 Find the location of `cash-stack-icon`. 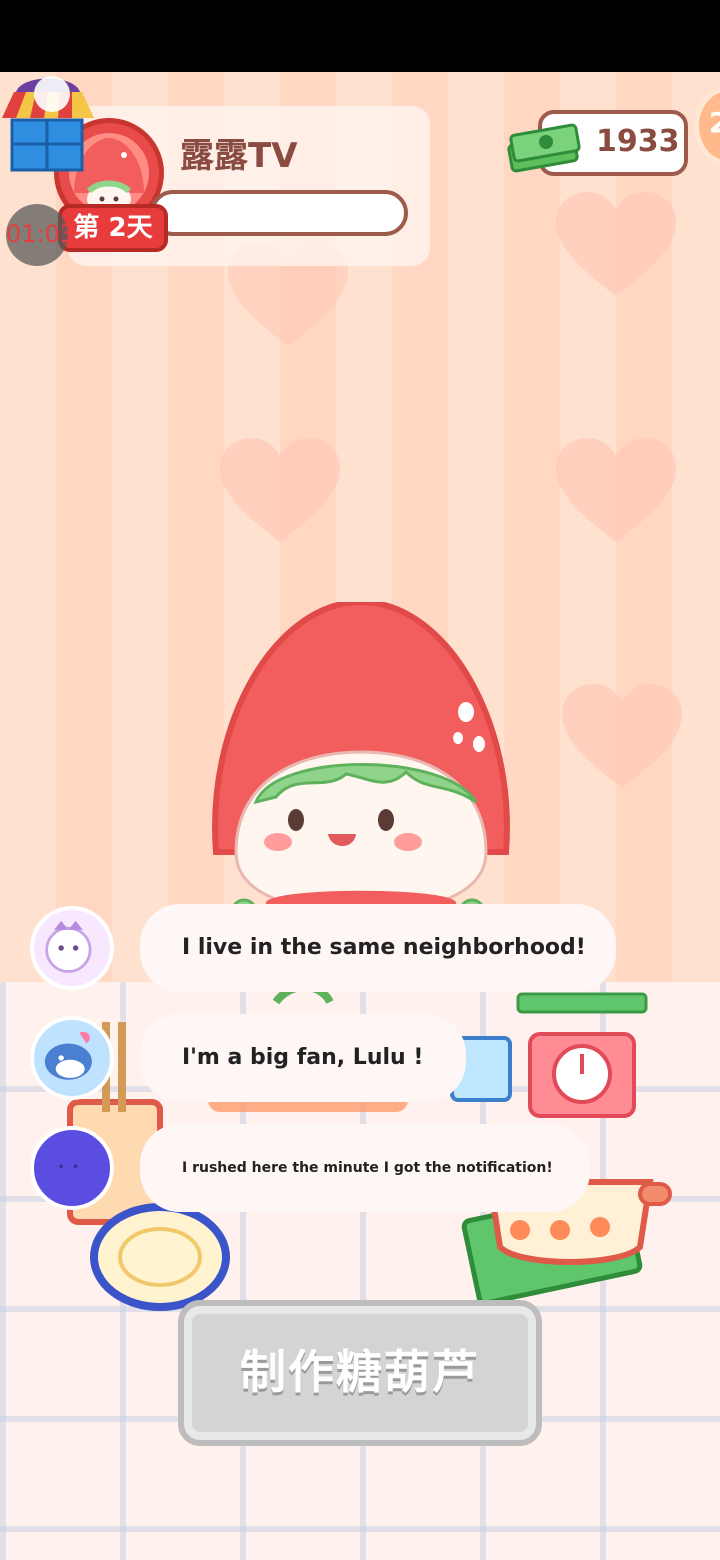

cash-stack-icon is located at coordinates (544, 146).